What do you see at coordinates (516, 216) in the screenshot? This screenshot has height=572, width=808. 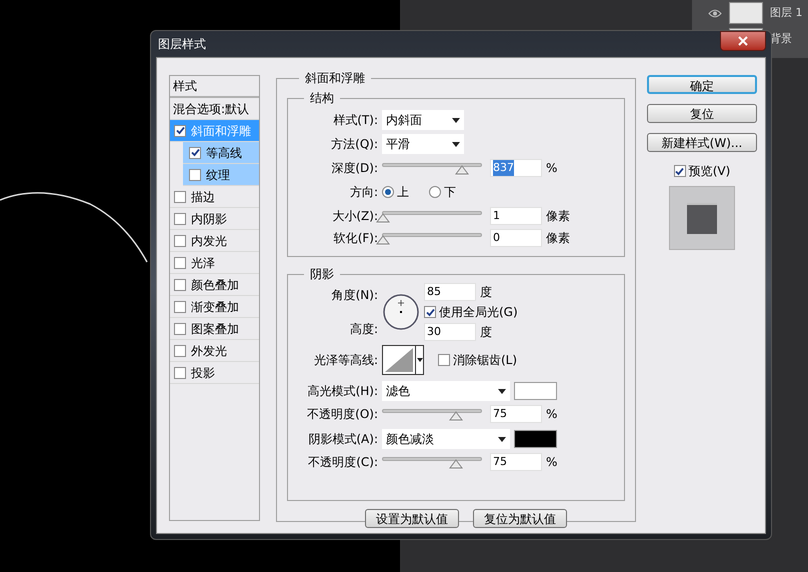 I see `number-field: 1` at bounding box center [516, 216].